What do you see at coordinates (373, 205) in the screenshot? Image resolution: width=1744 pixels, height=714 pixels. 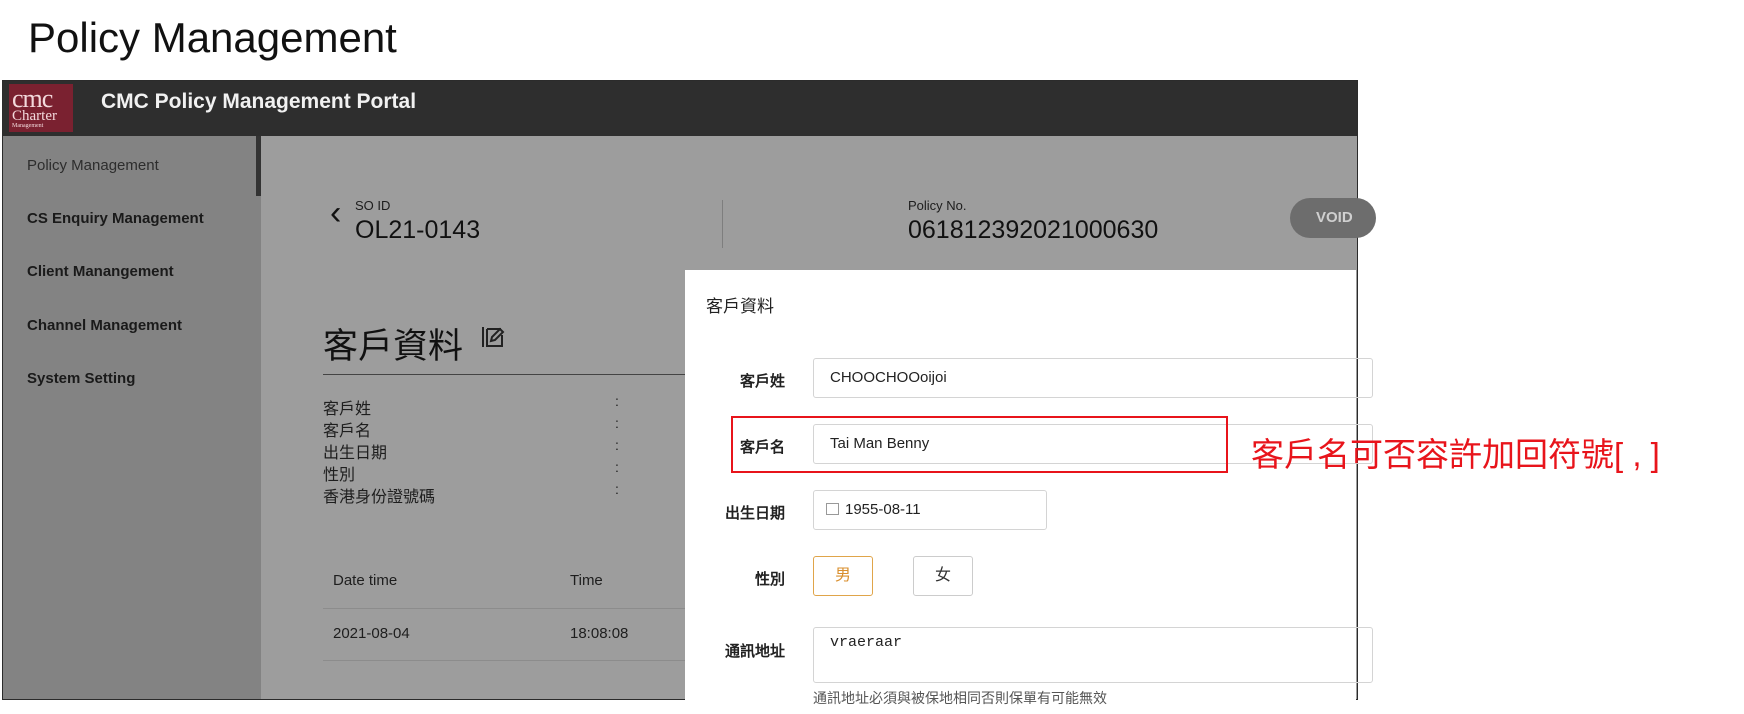 I see `so-id-label: SO ID` at bounding box center [373, 205].